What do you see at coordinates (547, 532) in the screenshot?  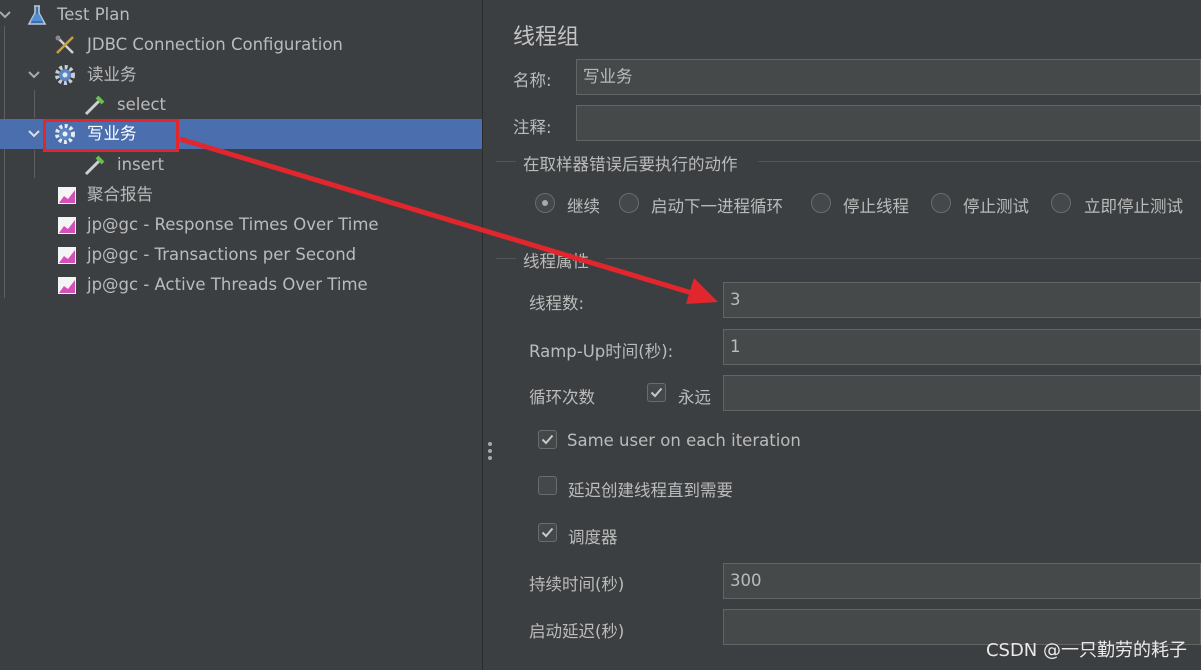 I see `scheduler-checkbox` at bounding box center [547, 532].